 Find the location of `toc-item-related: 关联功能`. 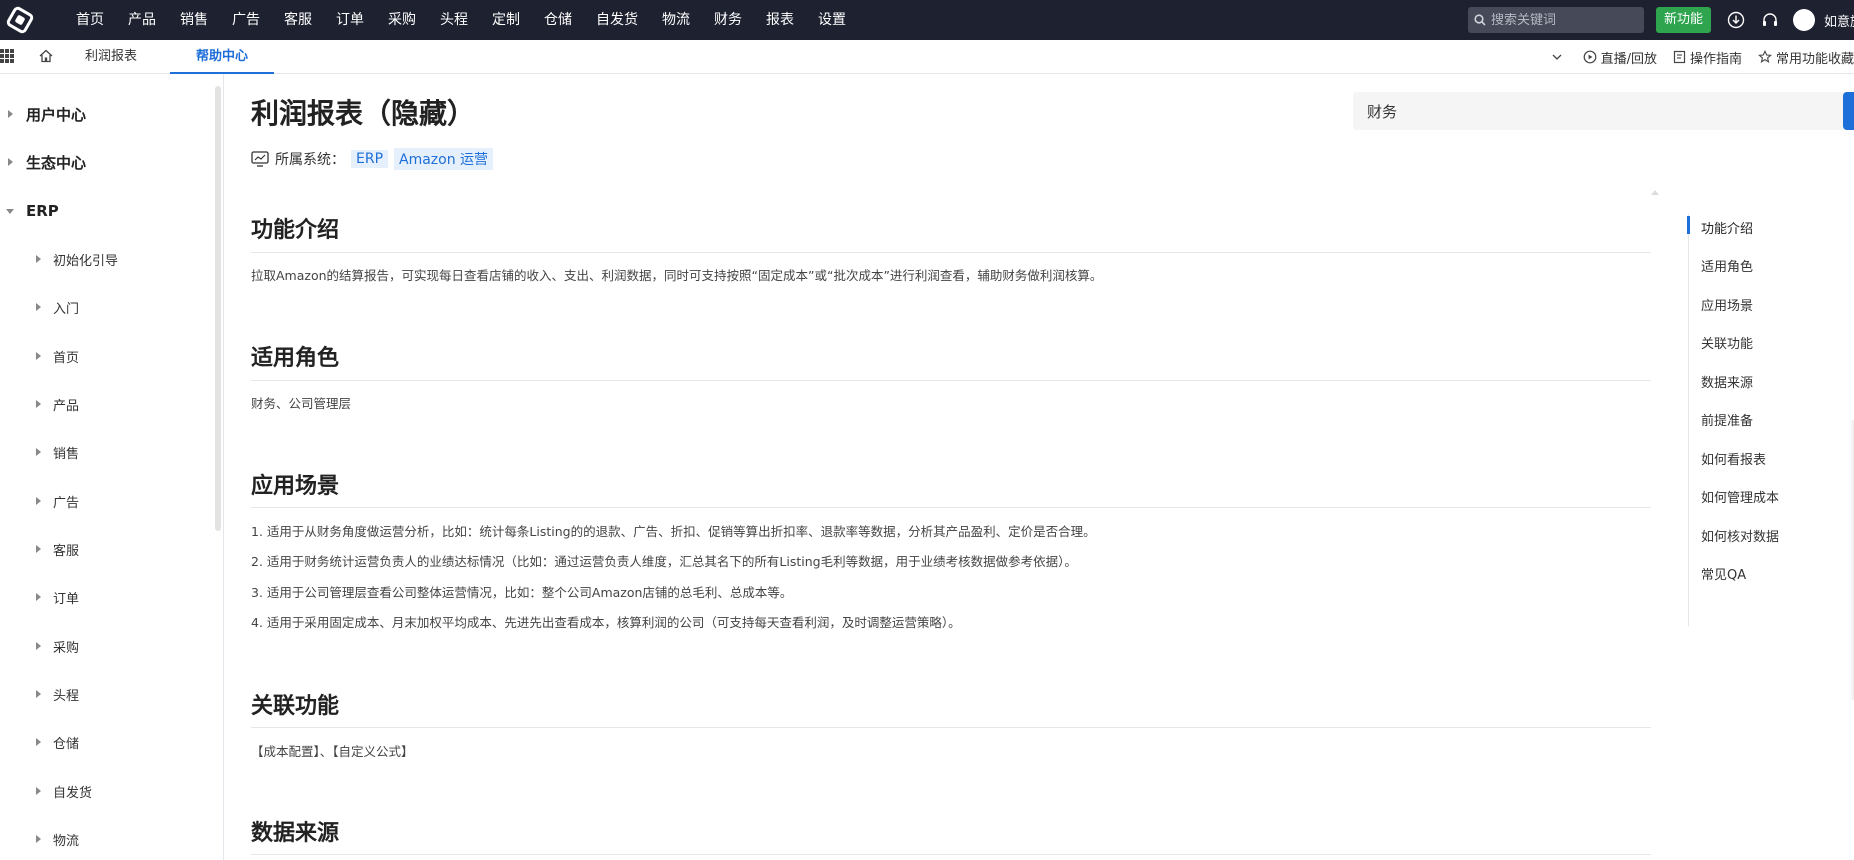

toc-item-related: 关联功能 is located at coordinates (1727, 342).